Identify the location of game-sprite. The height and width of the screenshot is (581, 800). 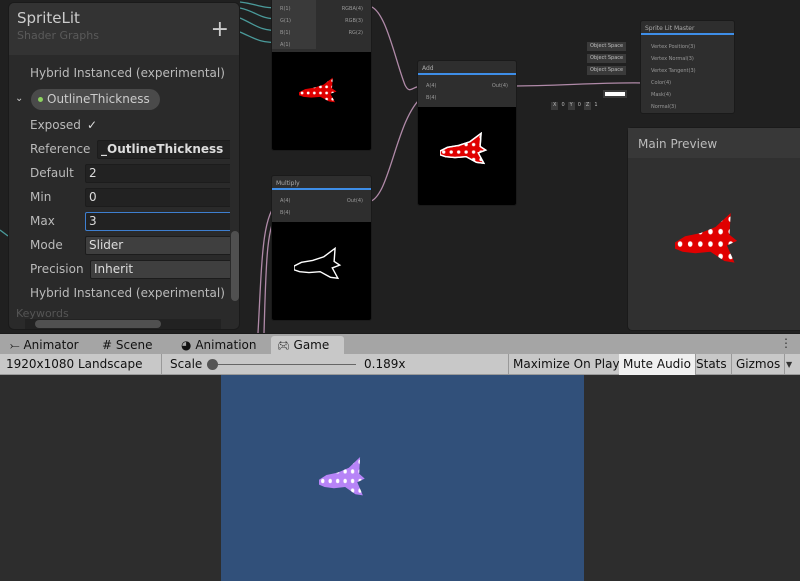
(347, 481).